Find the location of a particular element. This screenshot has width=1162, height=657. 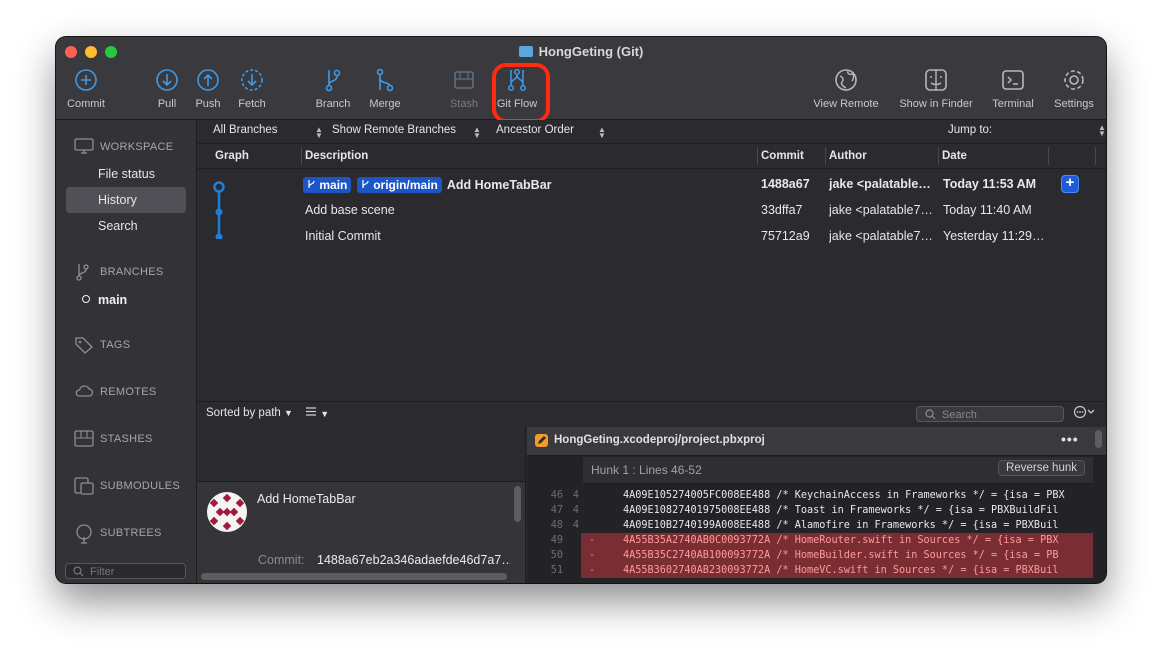

branch-tag: origin/main is located at coordinates (399, 185).